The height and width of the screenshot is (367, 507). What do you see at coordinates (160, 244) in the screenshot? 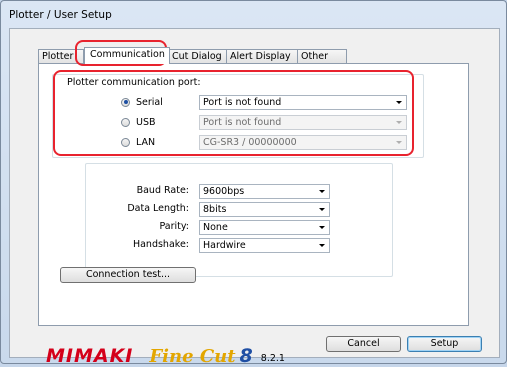
I see `handshake-label: Handshake:` at bounding box center [160, 244].